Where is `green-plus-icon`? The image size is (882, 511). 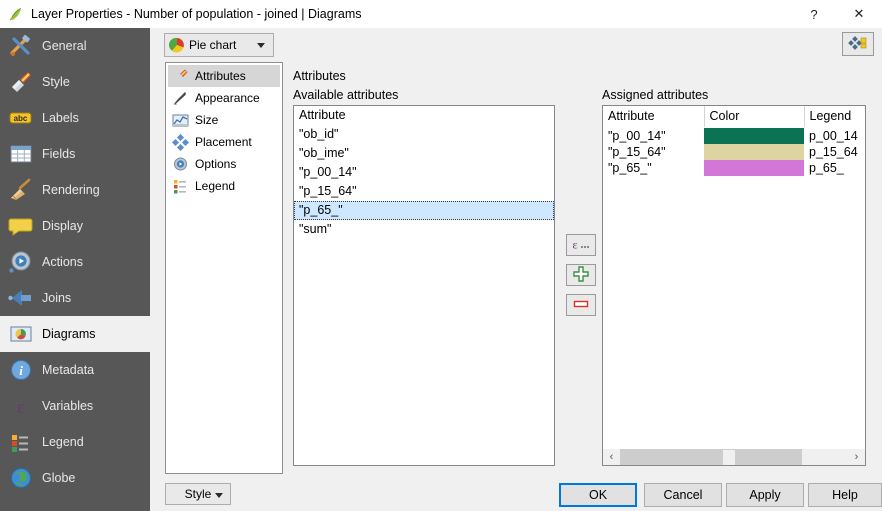
green-plus-icon is located at coordinates (581, 275).